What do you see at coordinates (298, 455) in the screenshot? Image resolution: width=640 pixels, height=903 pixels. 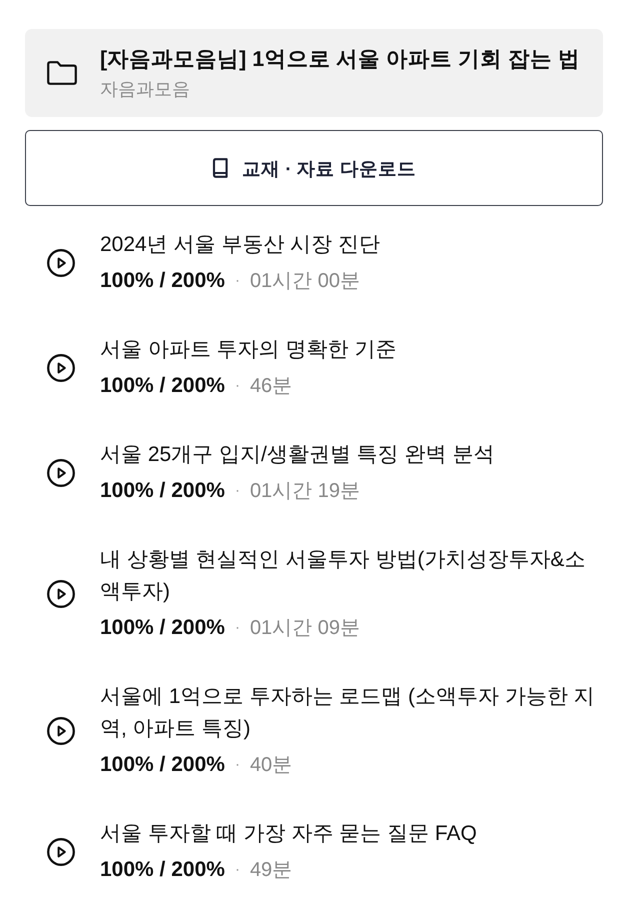 I see `lesson-title: 서울 25개구 입지/생활권별 특징 완벽 분석` at bounding box center [298, 455].